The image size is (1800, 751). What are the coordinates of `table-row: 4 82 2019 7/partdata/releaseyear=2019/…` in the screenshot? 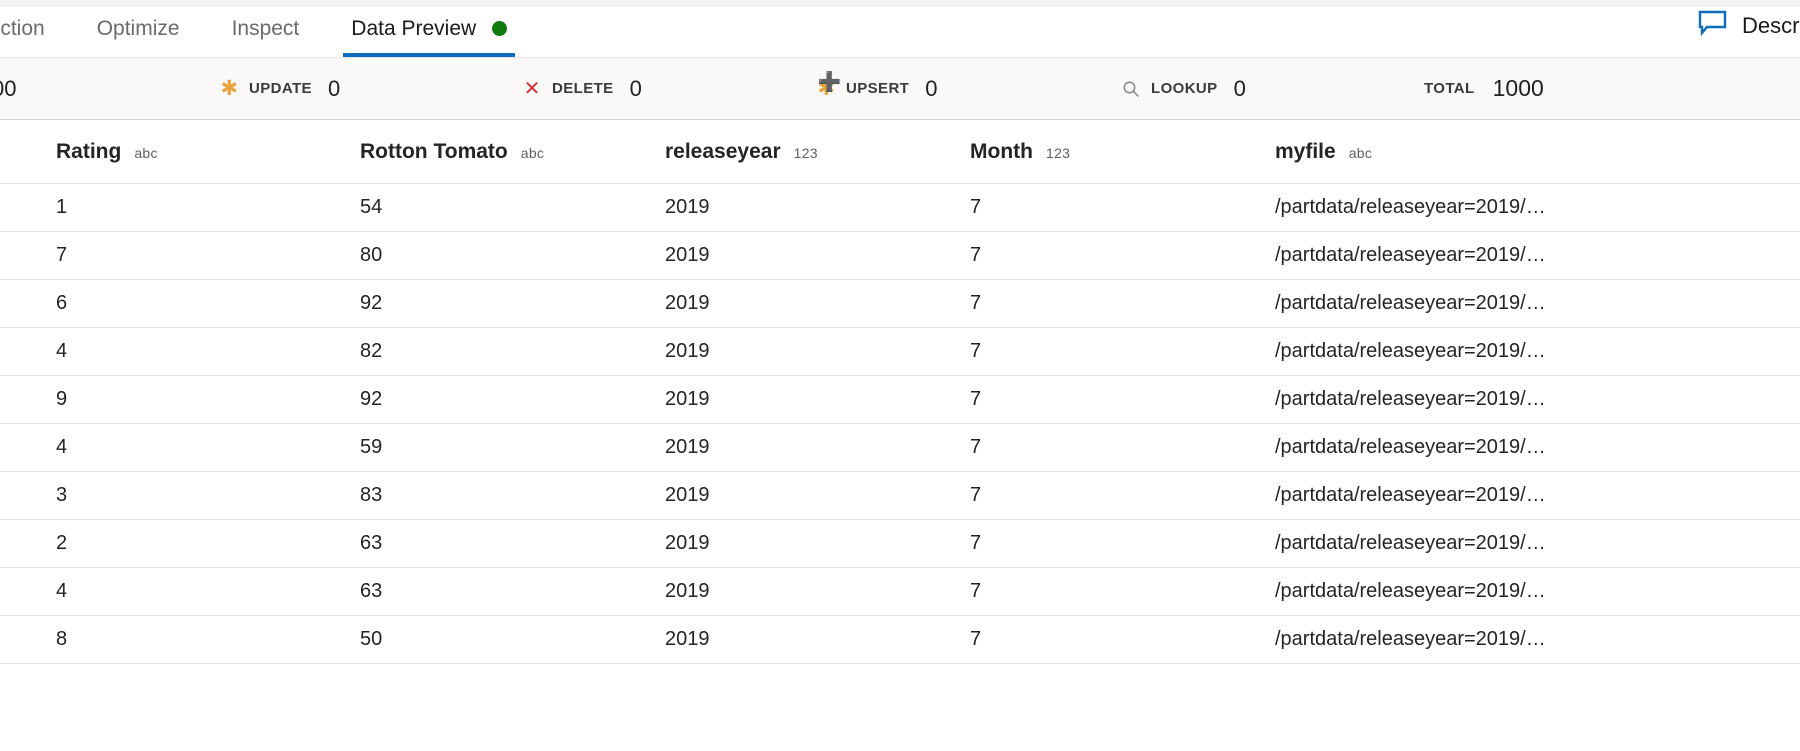 It's located at (900, 351).